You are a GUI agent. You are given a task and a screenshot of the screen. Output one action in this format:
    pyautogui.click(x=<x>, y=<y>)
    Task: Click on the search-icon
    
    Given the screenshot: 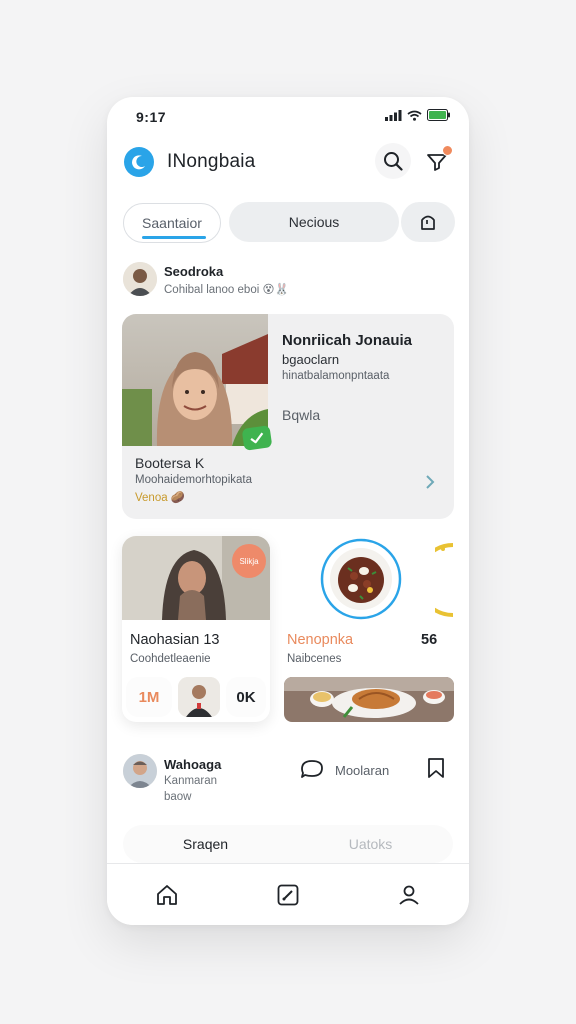 What is the action you would take?
    pyautogui.click(x=393, y=161)
    